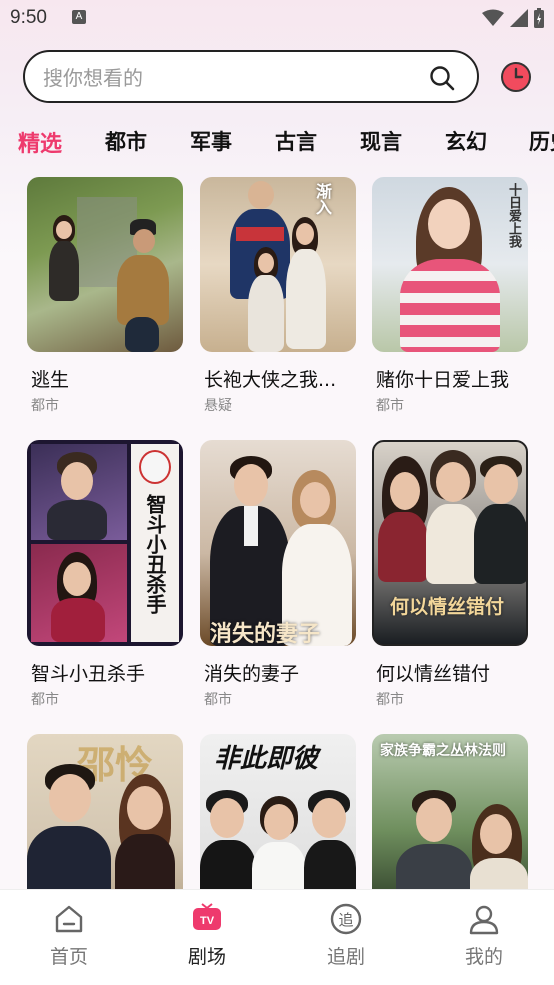  What do you see at coordinates (450, 264) in the screenshot?
I see `drama-poster: 十日爱上我` at bounding box center [450, 264].